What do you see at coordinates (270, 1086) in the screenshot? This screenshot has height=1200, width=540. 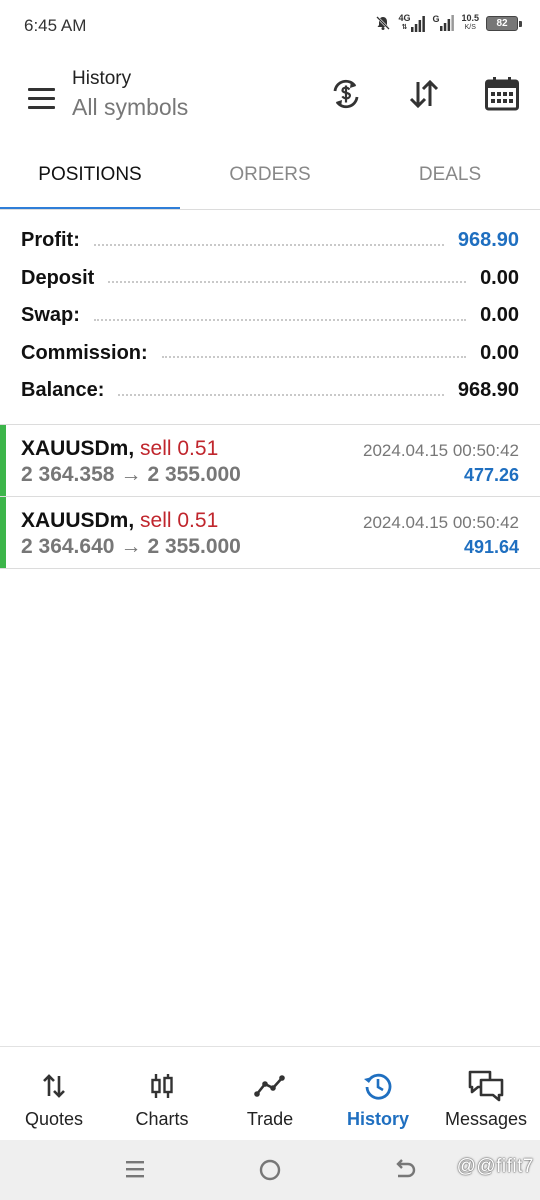 I see `trade-line-icon` at bounding box center [270, 1086].